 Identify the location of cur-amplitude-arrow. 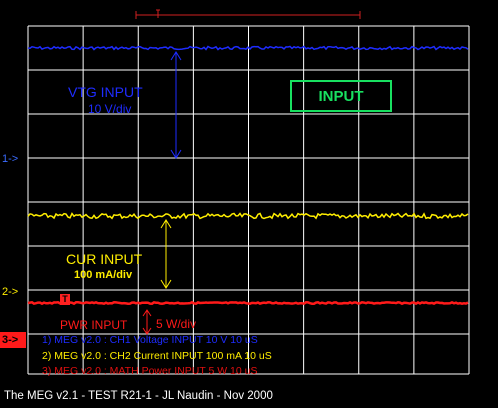
(166, 254).